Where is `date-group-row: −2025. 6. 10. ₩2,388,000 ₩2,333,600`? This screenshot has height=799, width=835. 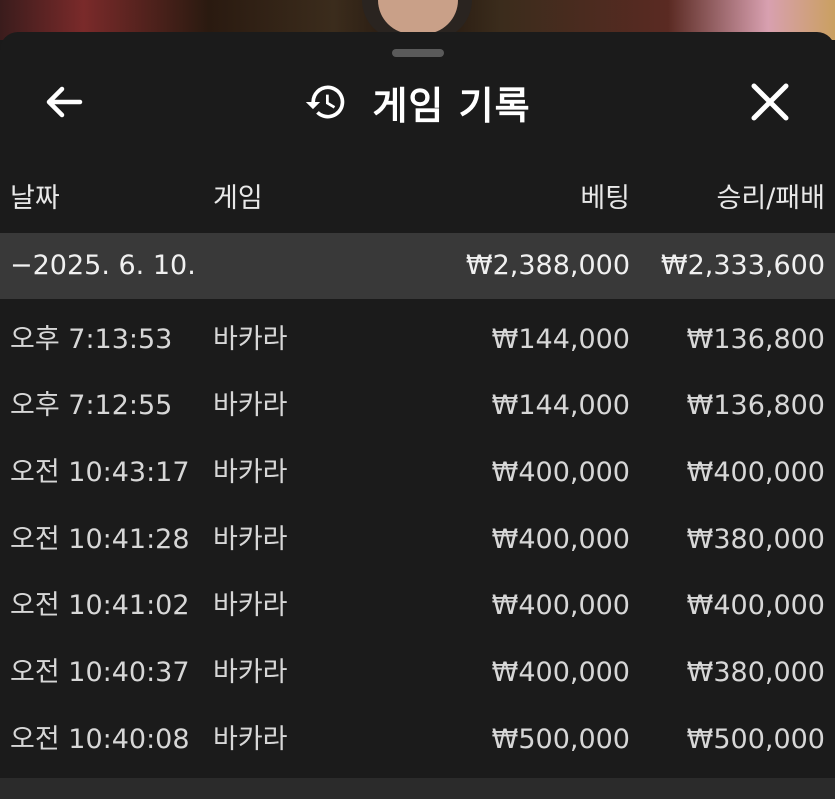 date-group-row: −2025. 6. 10. ₩2,388,000 ₩2,333,600 is located at coordinates (417, 266).